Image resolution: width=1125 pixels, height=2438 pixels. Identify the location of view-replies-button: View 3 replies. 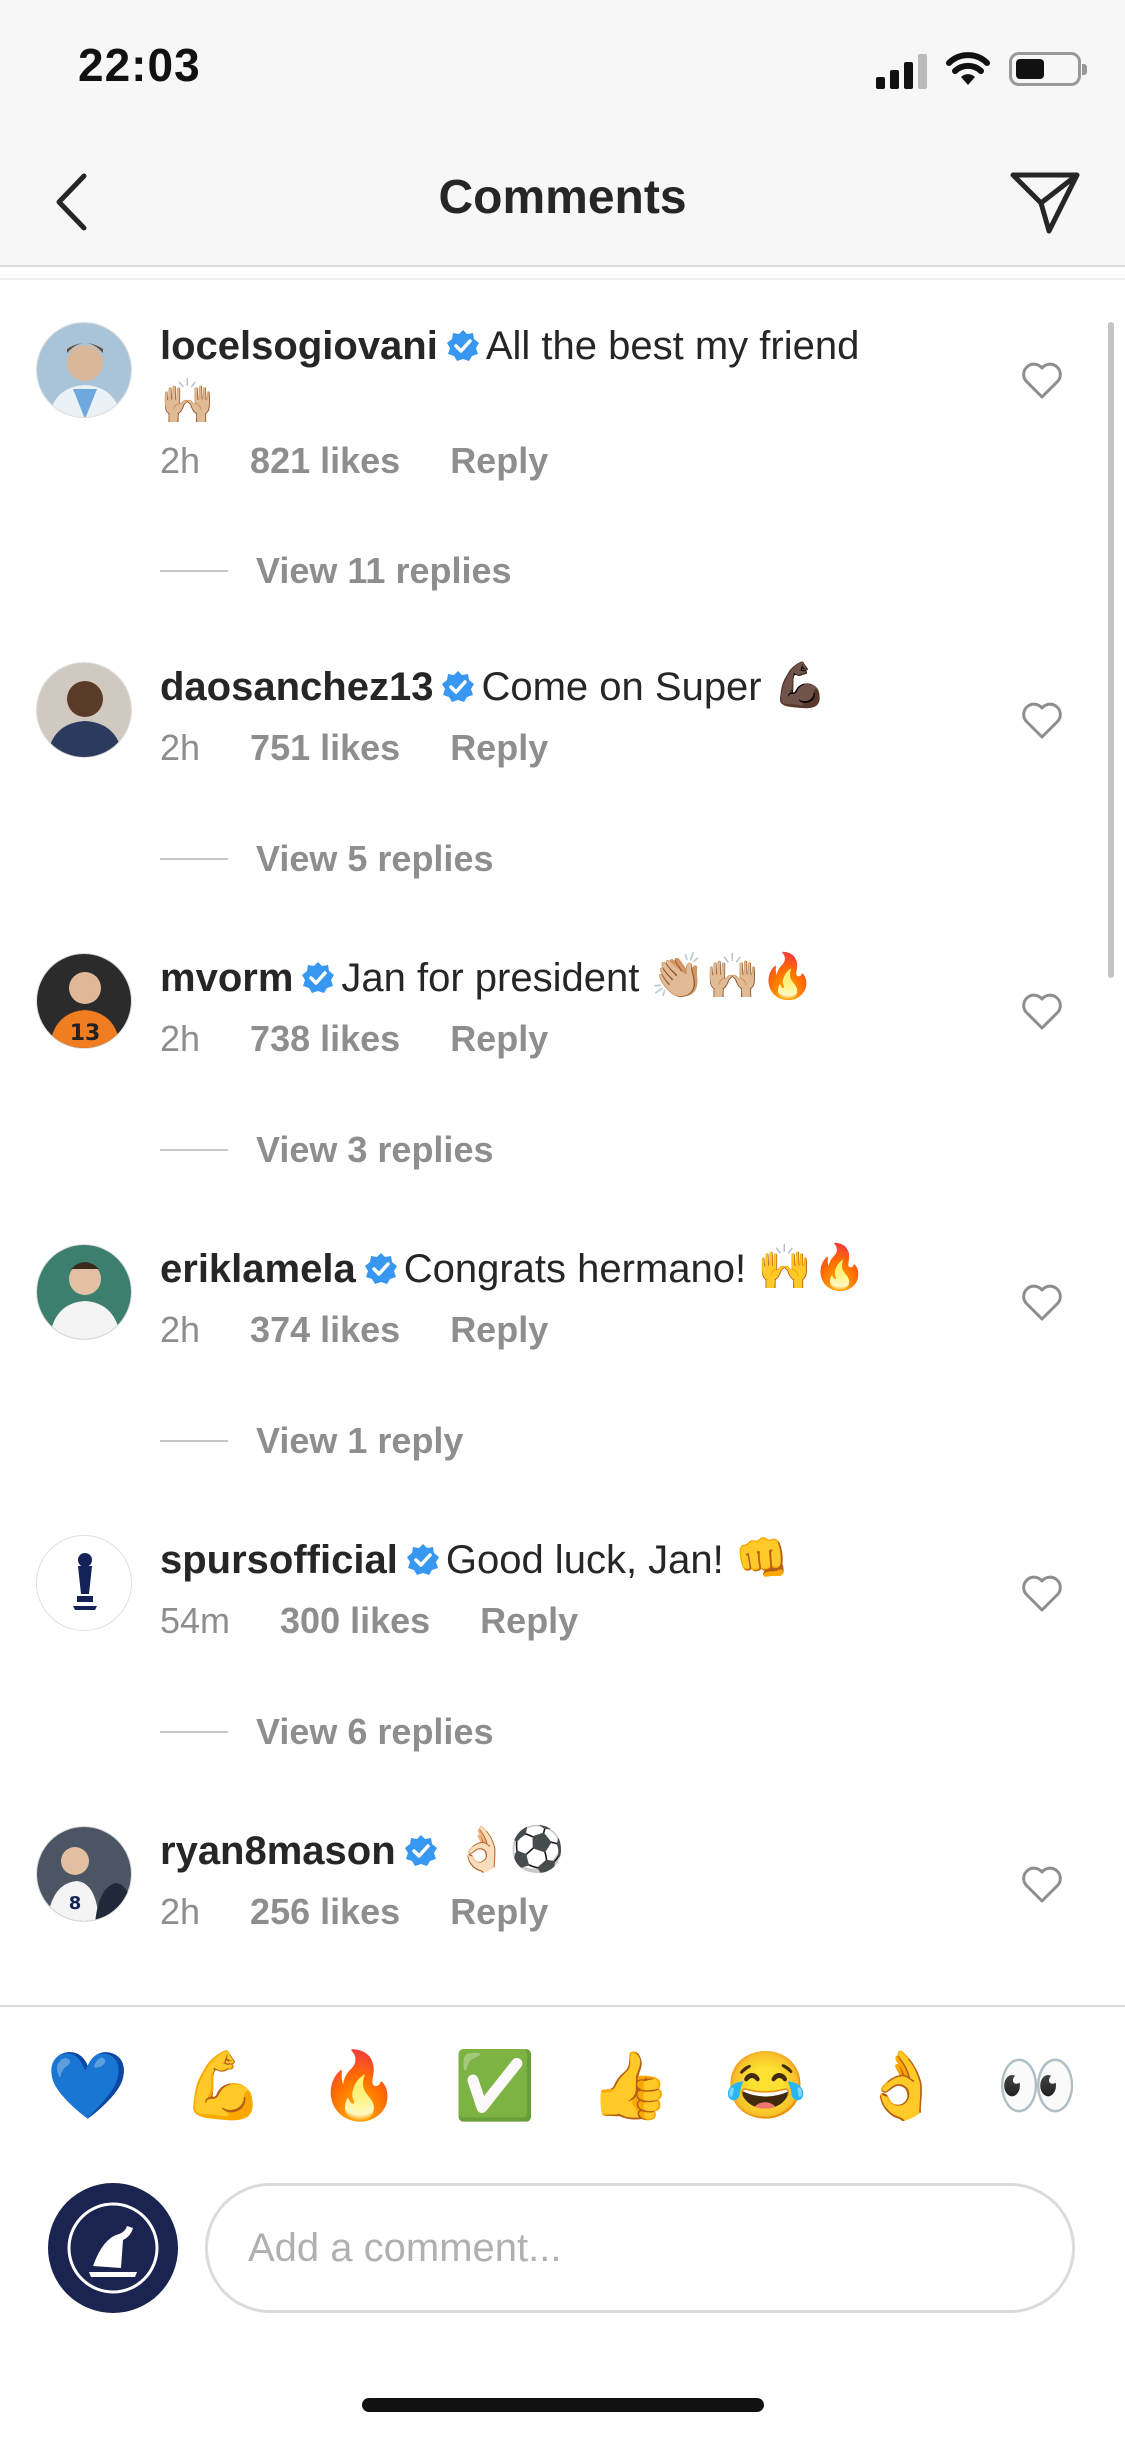
(326, 1150).